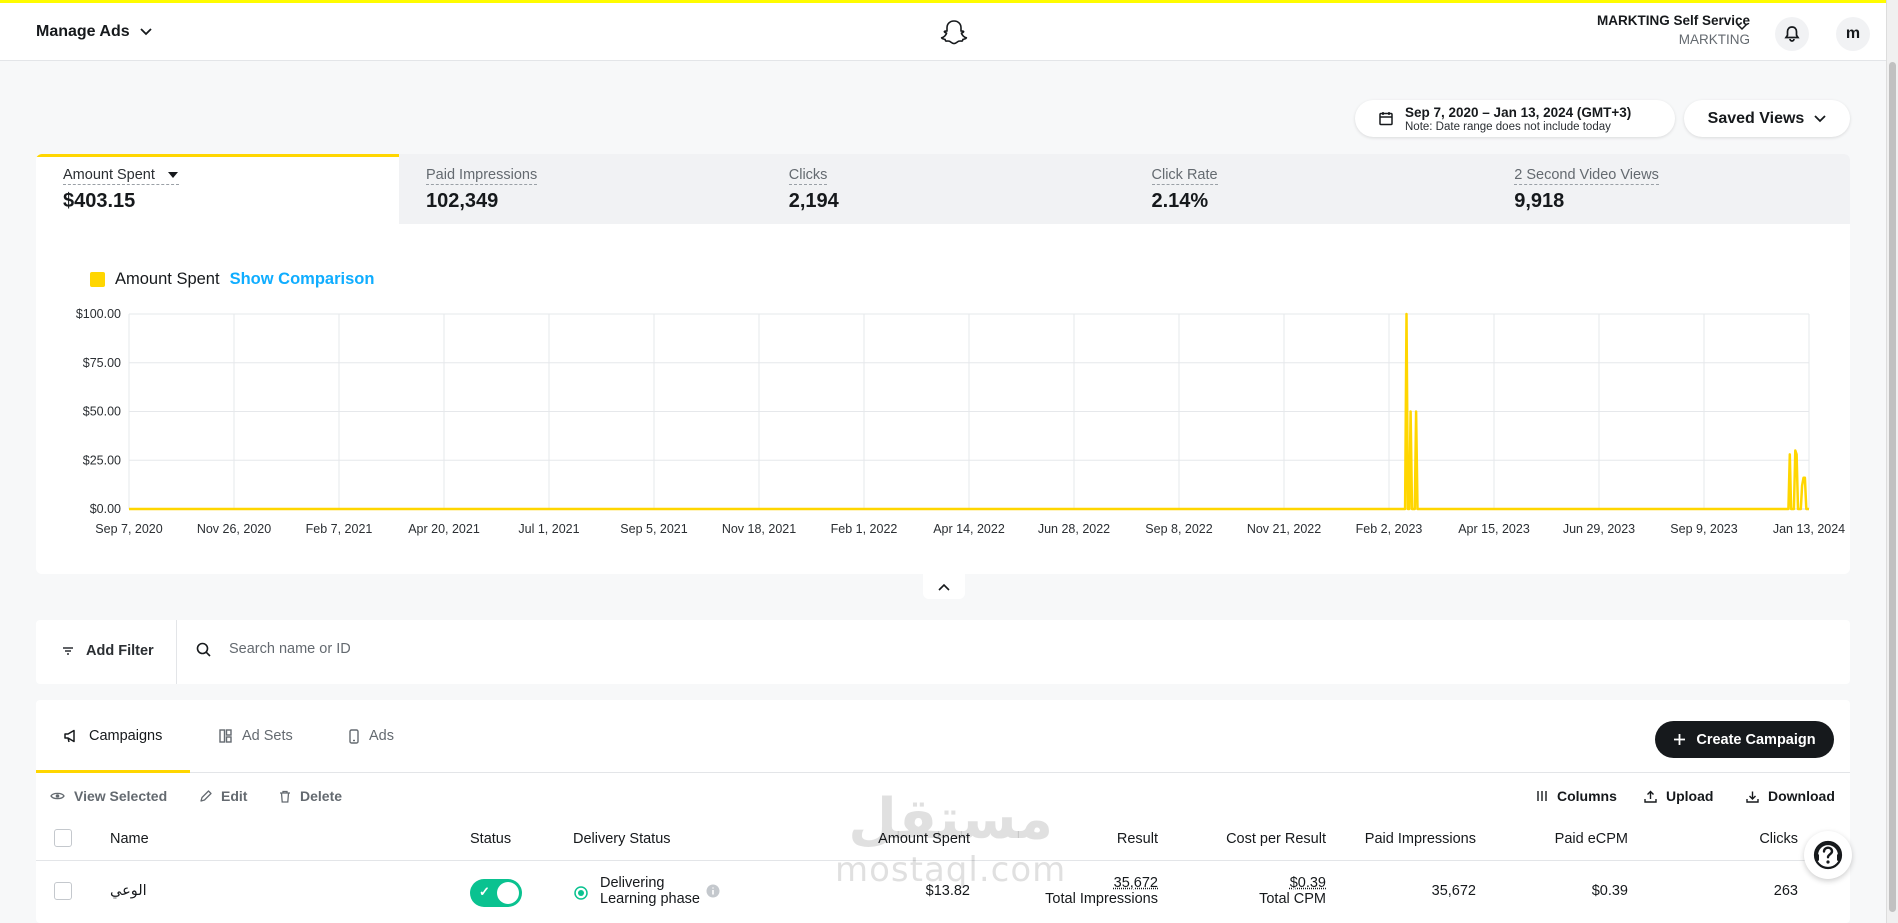 The height and width of the screenshot is (923, 1898). Describe the element at coordinates (1284, 529) in the screenshot. I see `x-tick-label: Nov 21, 2022` at that location.